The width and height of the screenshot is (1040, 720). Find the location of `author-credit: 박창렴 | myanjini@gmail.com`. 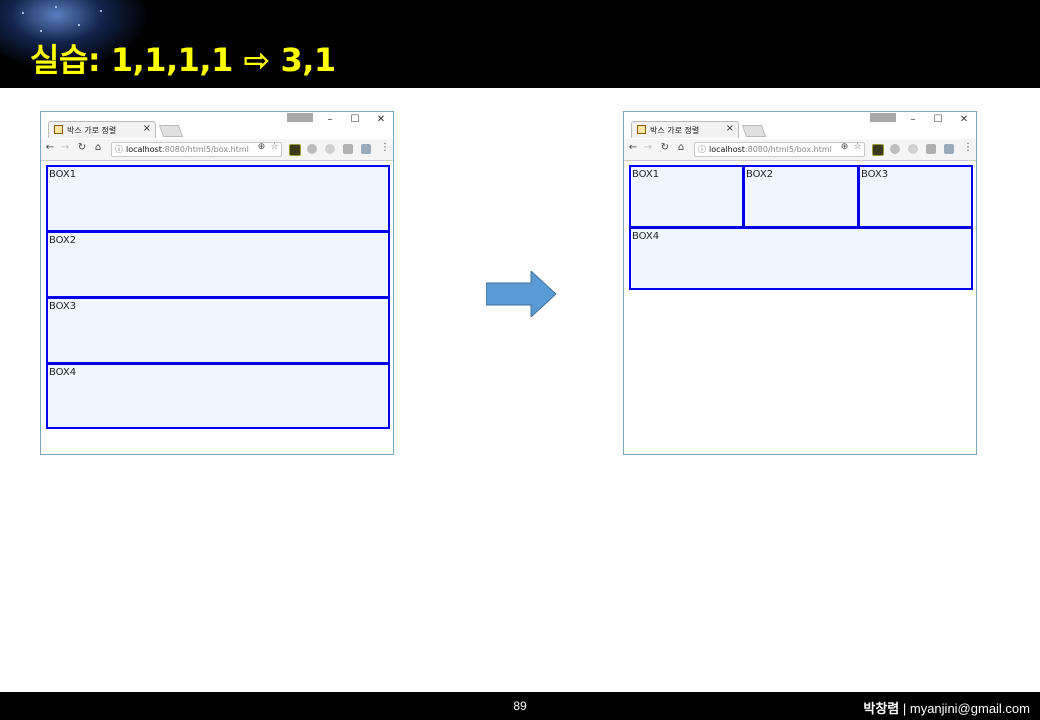

author-credit: 박창렴 | myanjini@gmail.com is located at coordinates (946, 707).